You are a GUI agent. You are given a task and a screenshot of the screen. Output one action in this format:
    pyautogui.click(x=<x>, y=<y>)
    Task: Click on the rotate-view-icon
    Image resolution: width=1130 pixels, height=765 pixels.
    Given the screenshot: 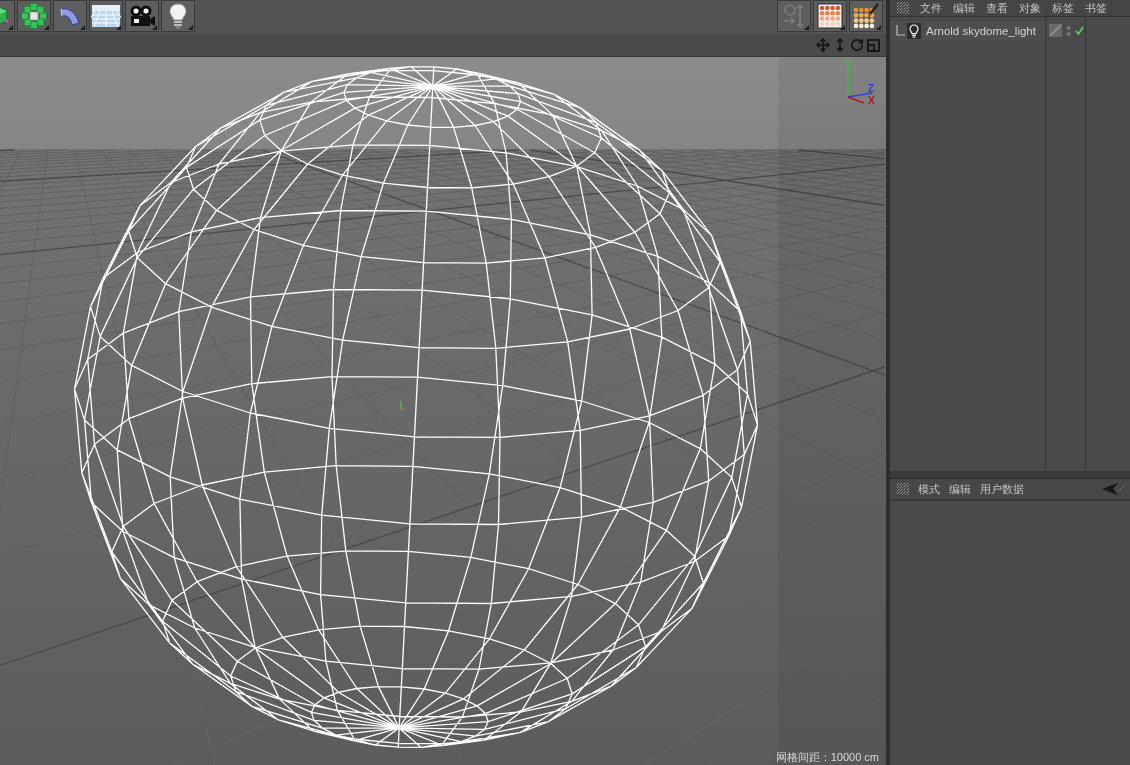 What is the action you would take?
    pyautogui.click(x=857, y=45)
    